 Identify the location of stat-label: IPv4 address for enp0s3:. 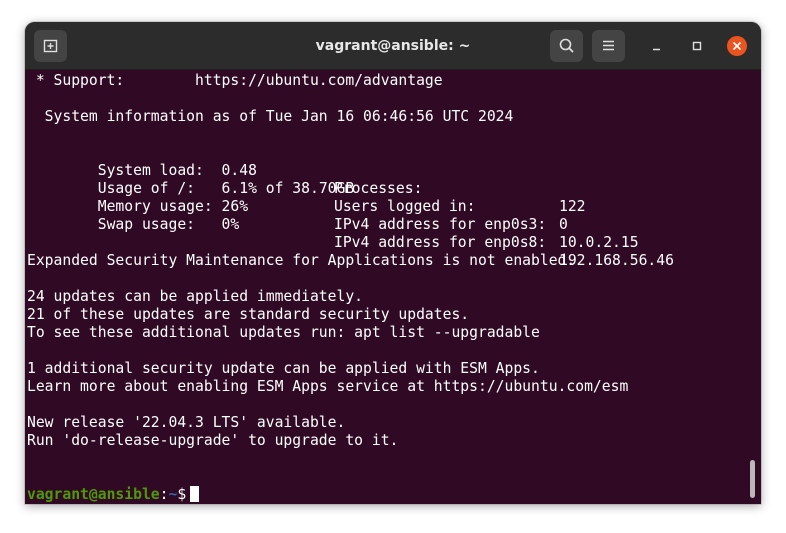
(440, 224).